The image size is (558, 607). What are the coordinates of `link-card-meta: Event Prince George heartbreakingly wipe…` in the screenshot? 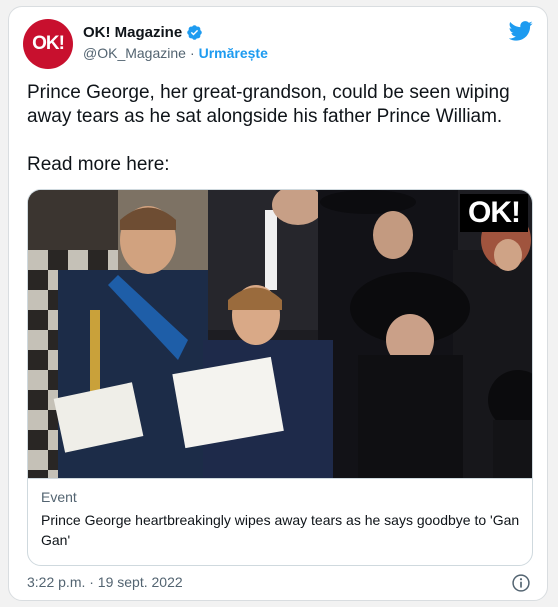 It's located at (280, 521).